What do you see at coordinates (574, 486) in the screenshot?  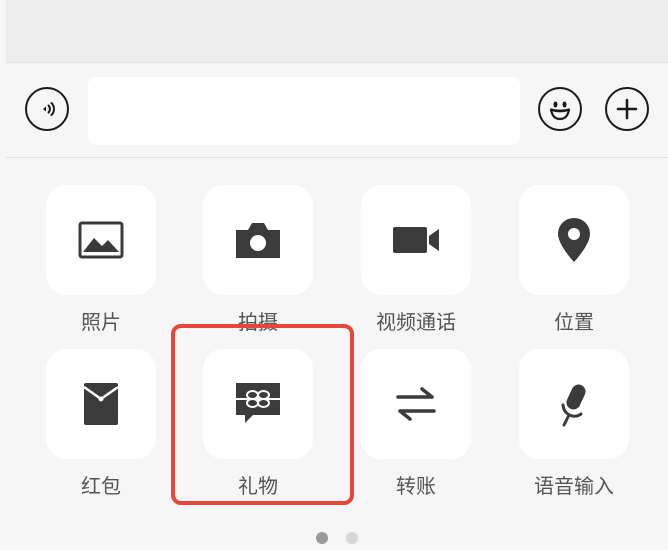 I see `voice-input-label: 语音输入` at bounding box center [574, 486].